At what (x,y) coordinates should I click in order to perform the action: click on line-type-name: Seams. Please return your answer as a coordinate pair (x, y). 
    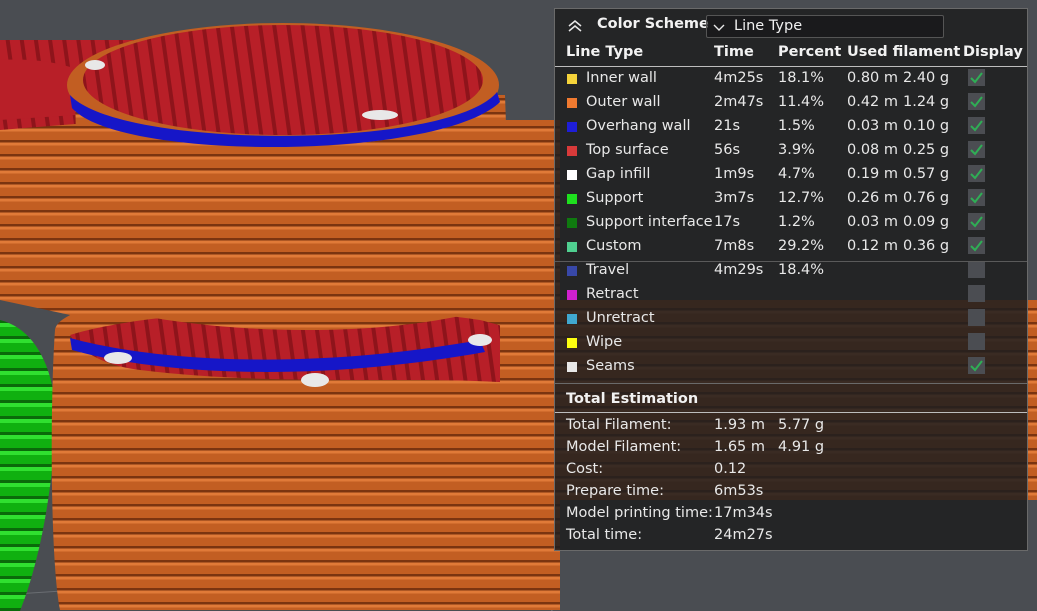
    Looking at the image, I should click on (610, 366).